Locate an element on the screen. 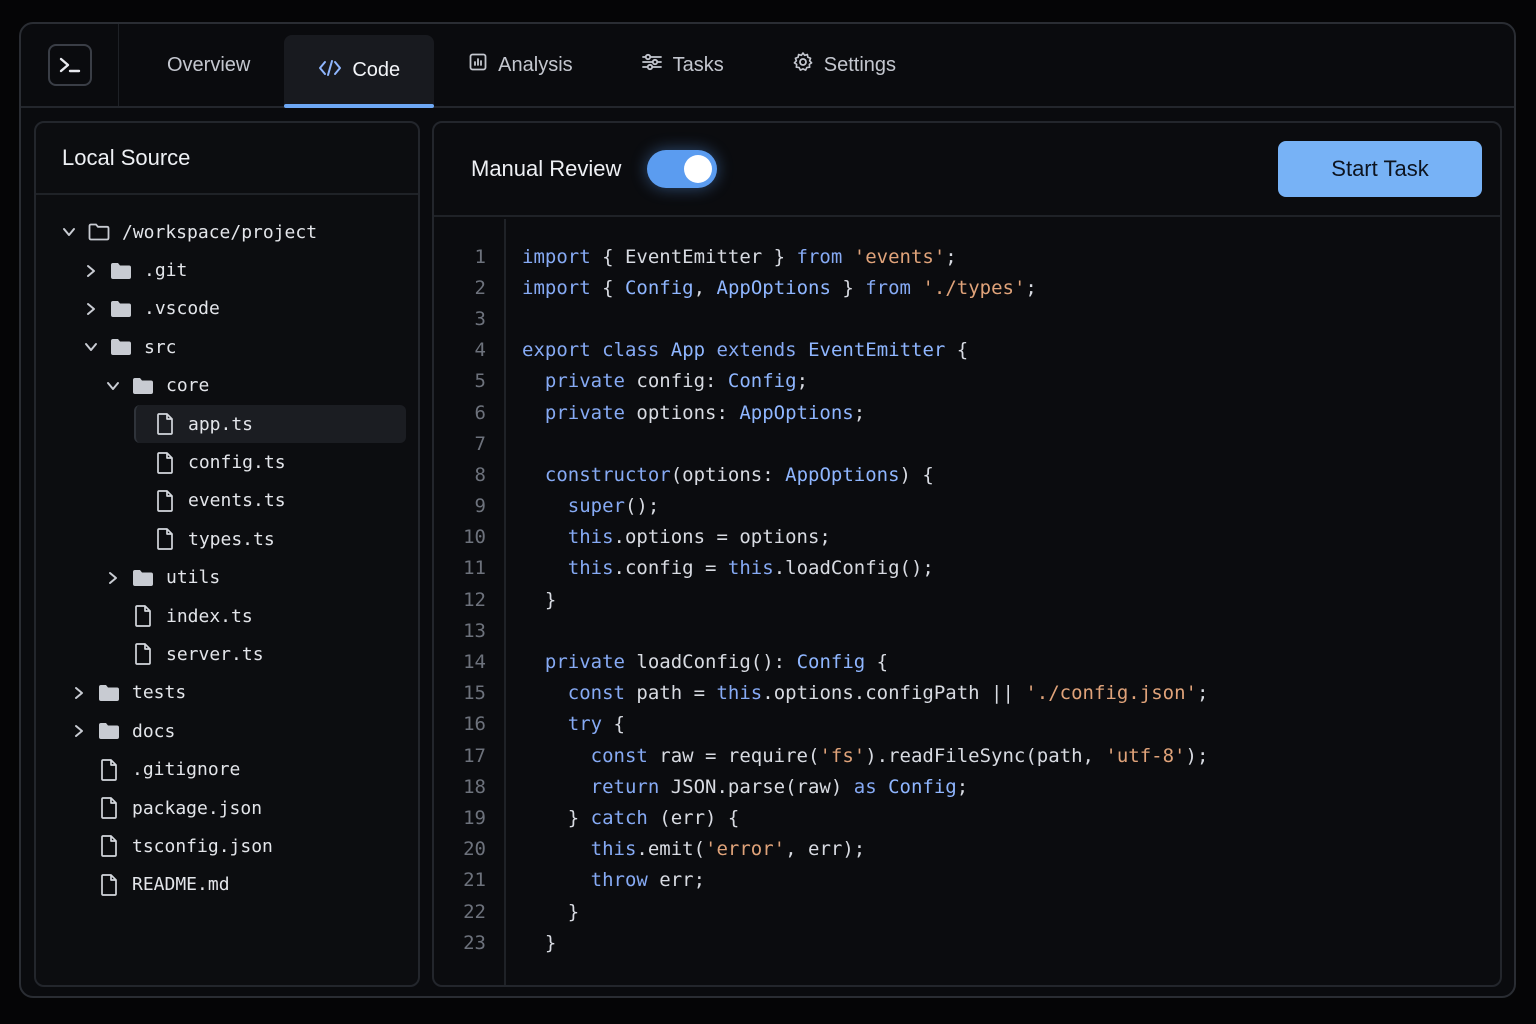 This screenshot has height=1024, width=1536. tree-item-label: events.ts is located at coordinates (237, 501).